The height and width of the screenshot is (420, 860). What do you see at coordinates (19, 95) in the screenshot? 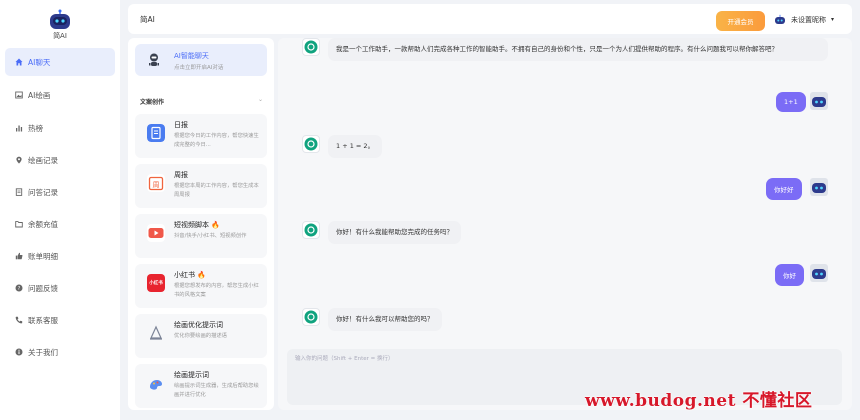
I see `image-icon` at bounding box center [19, 95].